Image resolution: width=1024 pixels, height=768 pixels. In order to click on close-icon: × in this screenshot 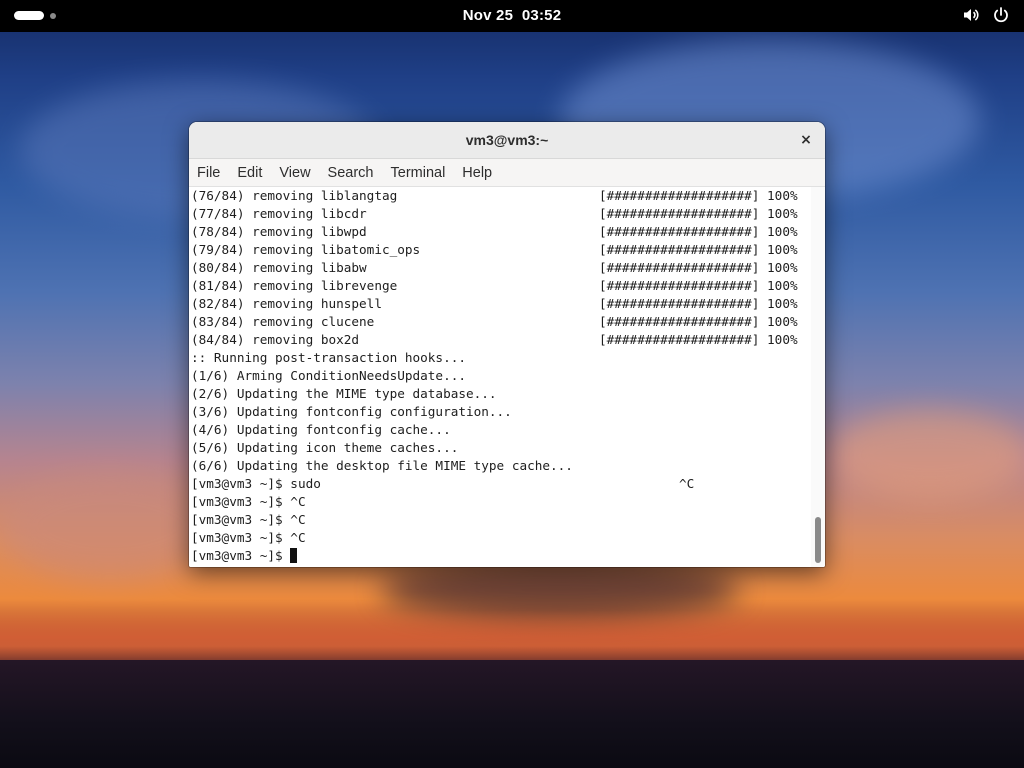, I will do `click(806, 140)`.